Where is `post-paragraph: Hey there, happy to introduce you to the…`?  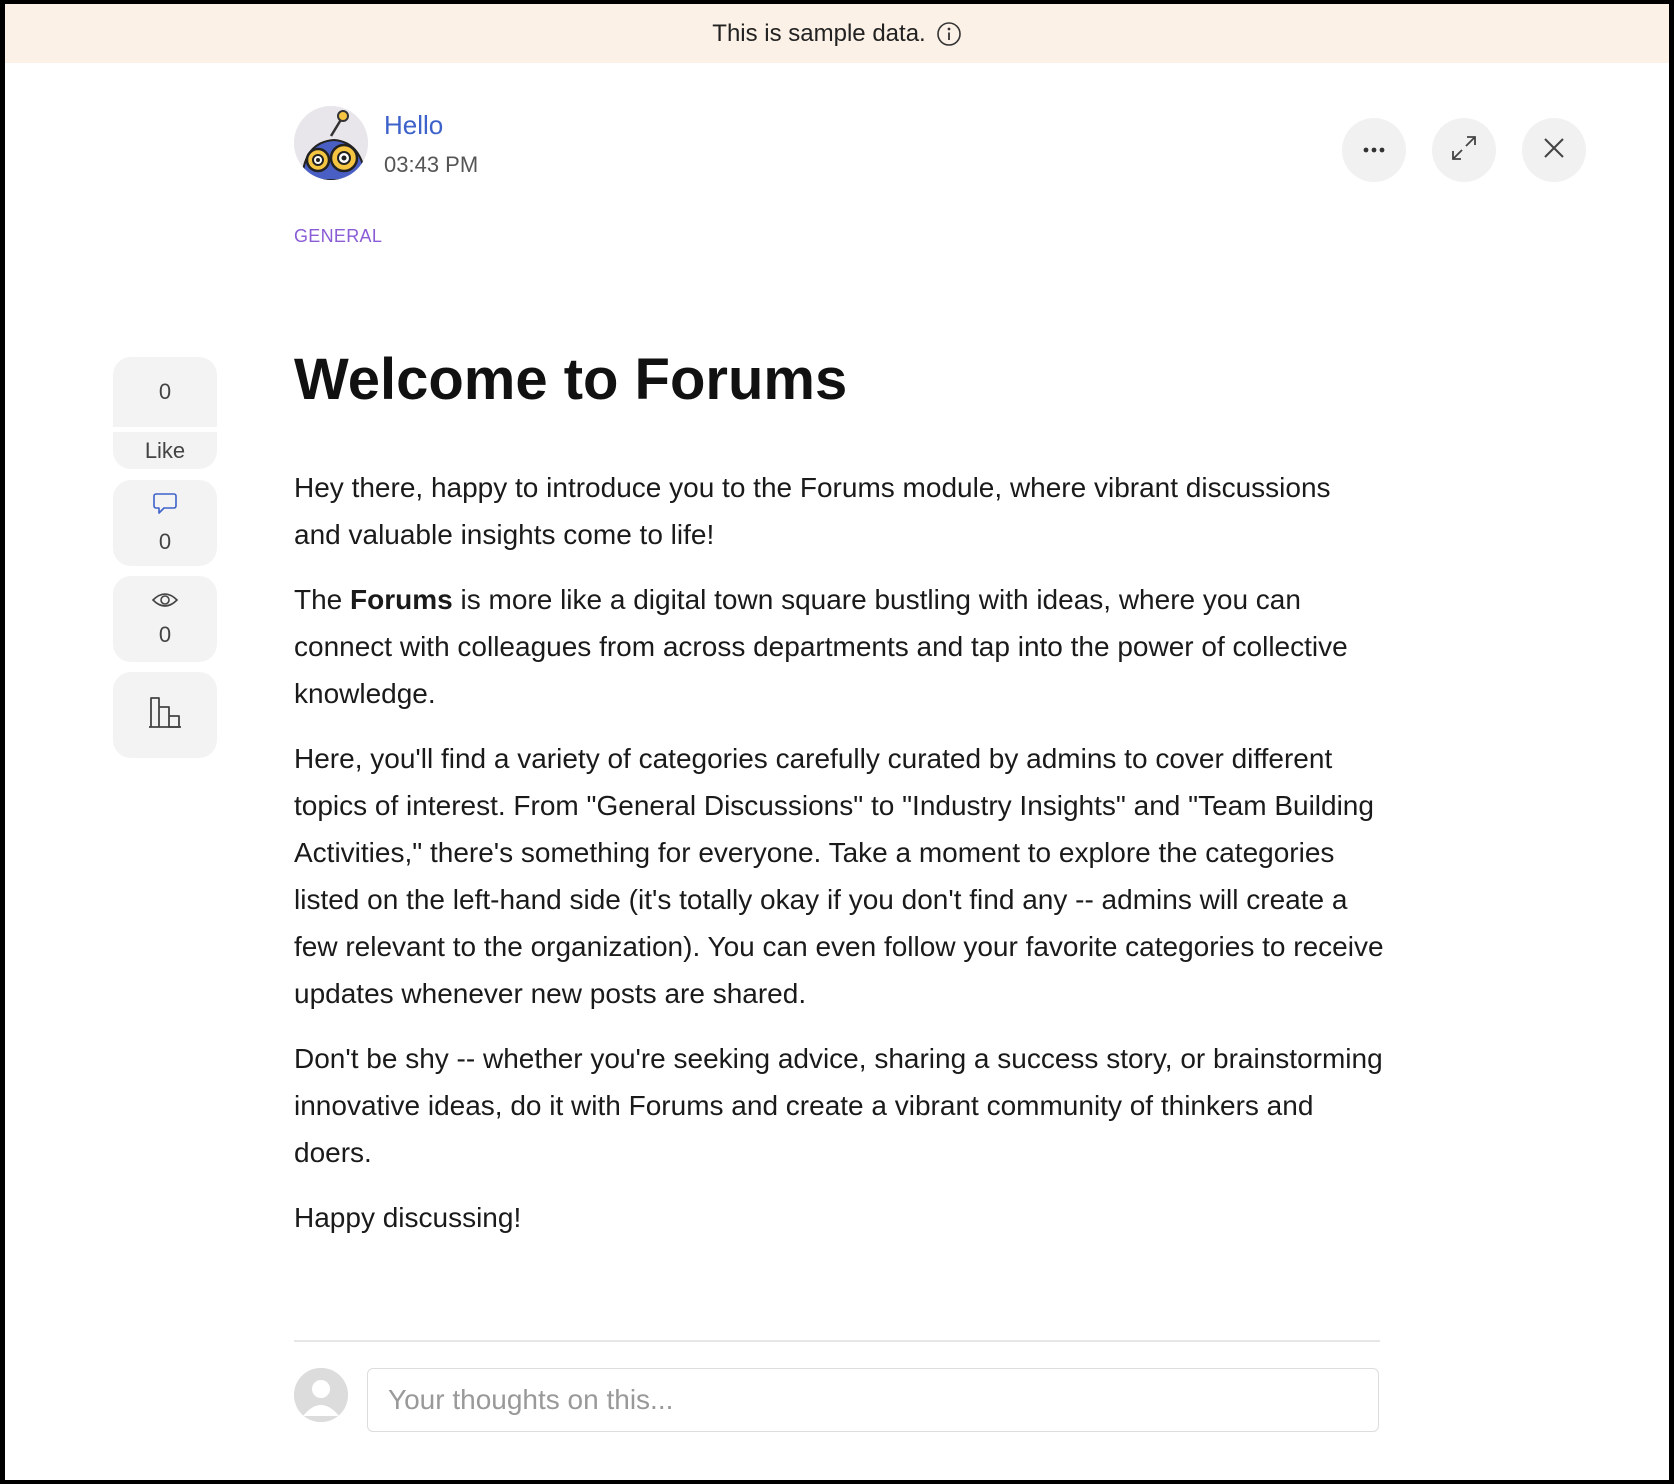
post-paragraph: Hey there, happy to introduce you to the… is located at coordinates (812, 511).